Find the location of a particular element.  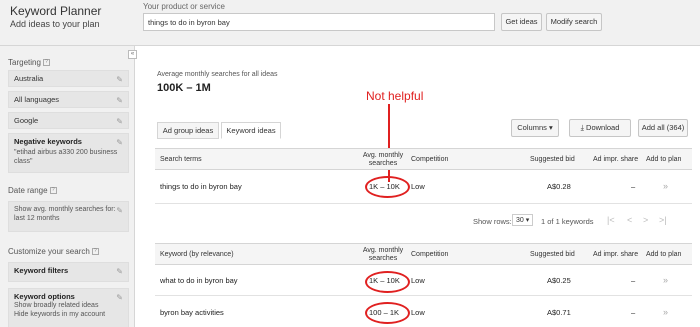

customize-search-label: Customize your search? is located at coordinates (53, 251).